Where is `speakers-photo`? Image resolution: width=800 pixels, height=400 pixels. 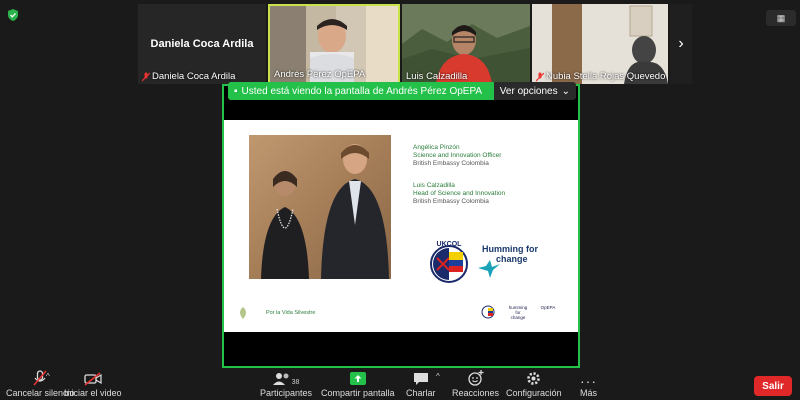 speakers-photo is located at coordinates (320, 207).